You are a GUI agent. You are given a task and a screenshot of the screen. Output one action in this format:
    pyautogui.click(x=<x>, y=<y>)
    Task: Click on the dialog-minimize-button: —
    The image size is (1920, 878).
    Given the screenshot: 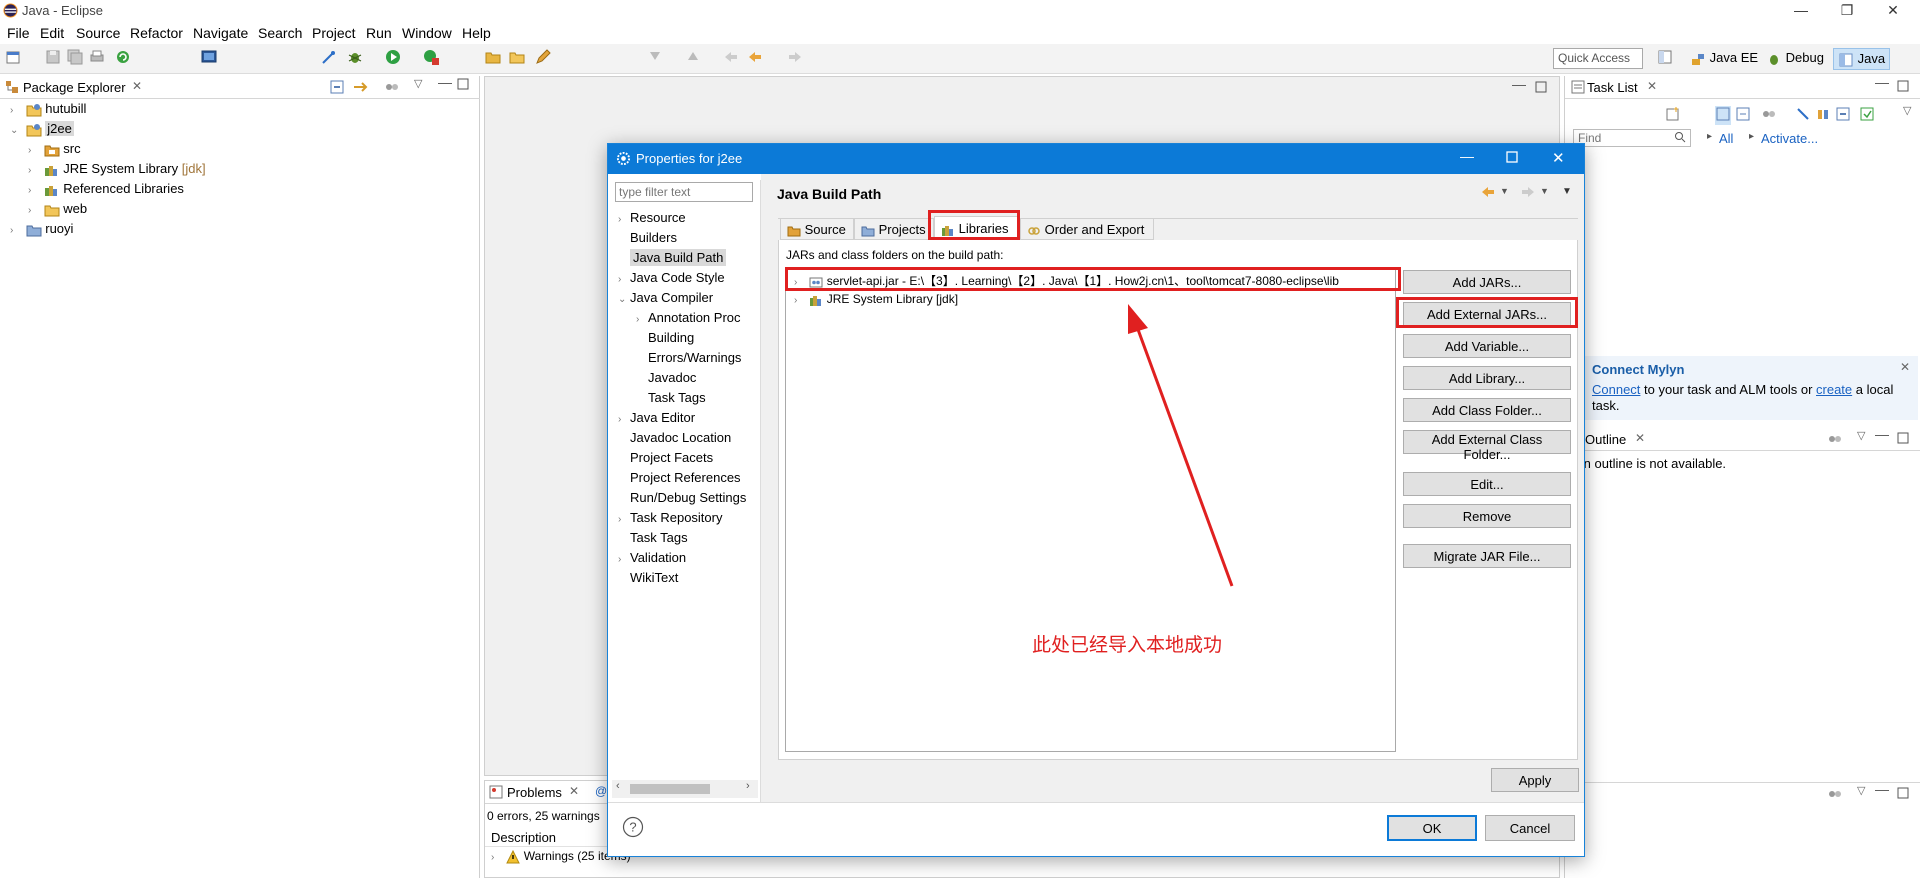 What is the action you would take?
    pyautogui.click(x=1467, y=156)
    